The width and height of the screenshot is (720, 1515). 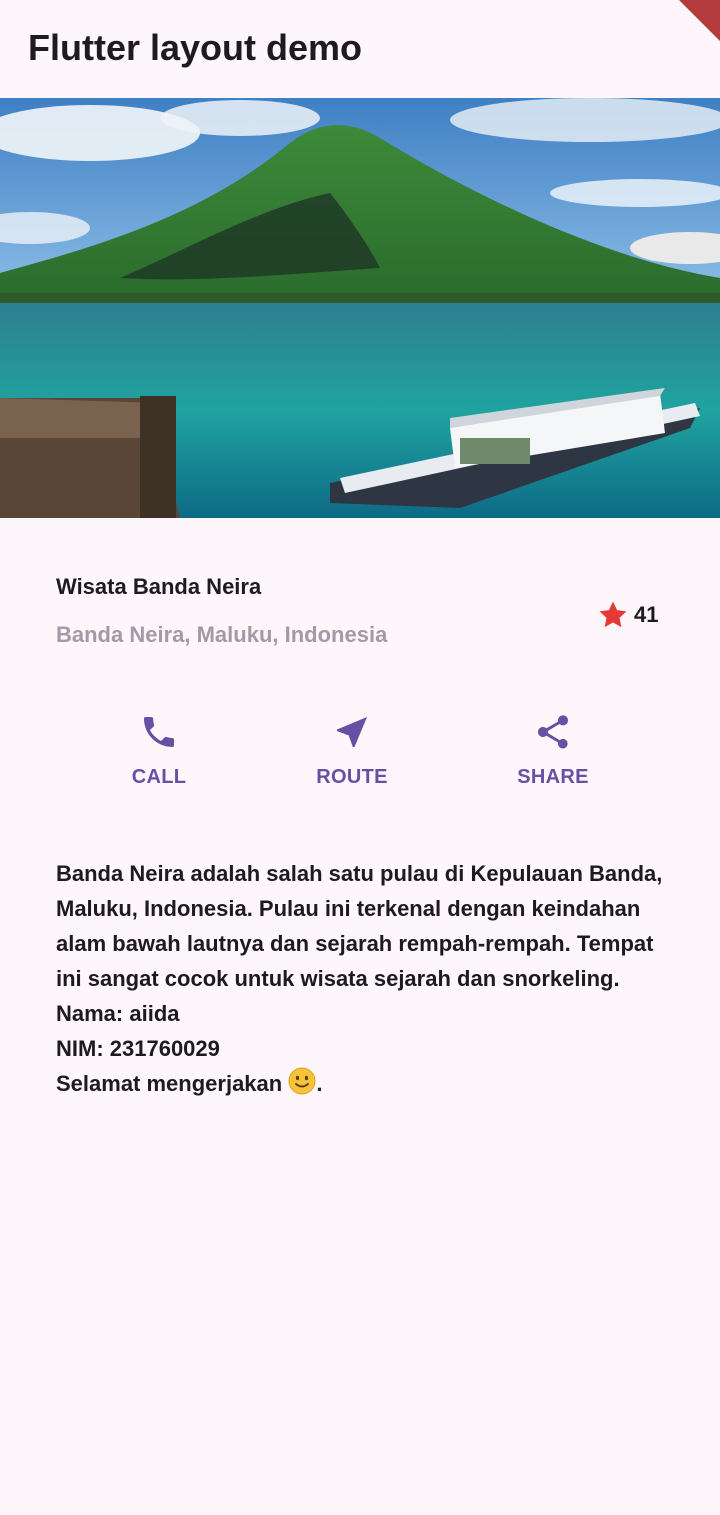 I want to click on share-label: SHARE, so click(x=553, y=777).